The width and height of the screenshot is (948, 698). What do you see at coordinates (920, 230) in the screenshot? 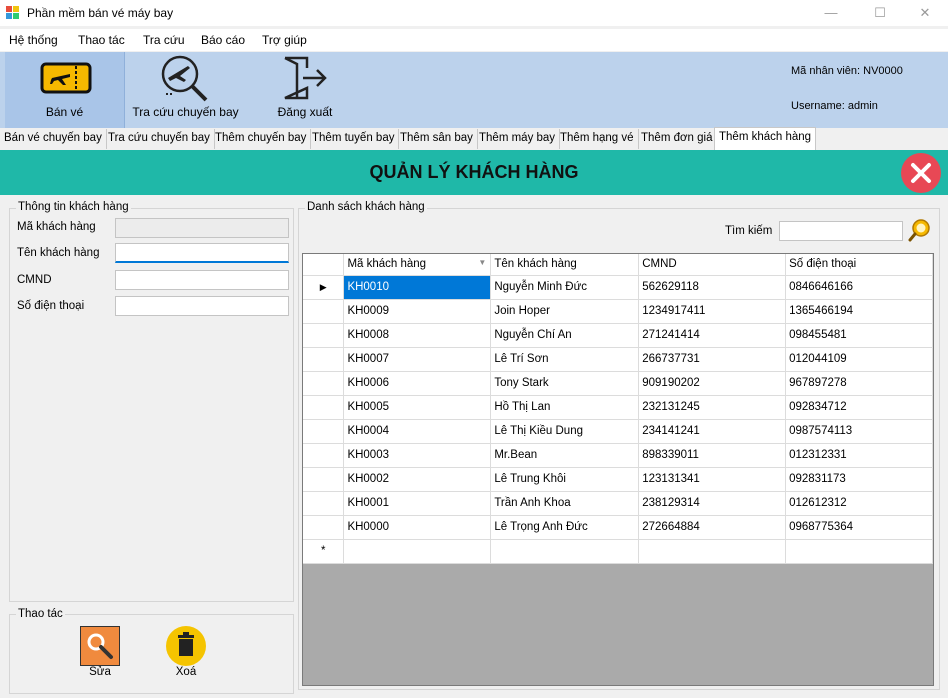
I see `search-button` at bounding box center [920, 230].